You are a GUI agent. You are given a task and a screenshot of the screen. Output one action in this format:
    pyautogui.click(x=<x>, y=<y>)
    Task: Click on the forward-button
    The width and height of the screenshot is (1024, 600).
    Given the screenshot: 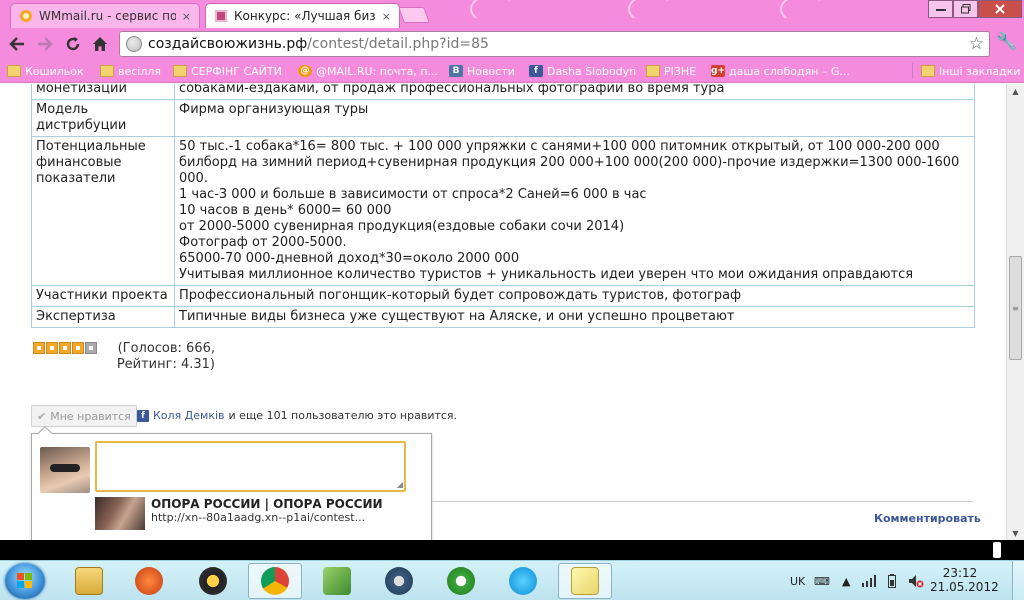 What is the action you would take?
    pyautogui.click(x=45, y=44)
    